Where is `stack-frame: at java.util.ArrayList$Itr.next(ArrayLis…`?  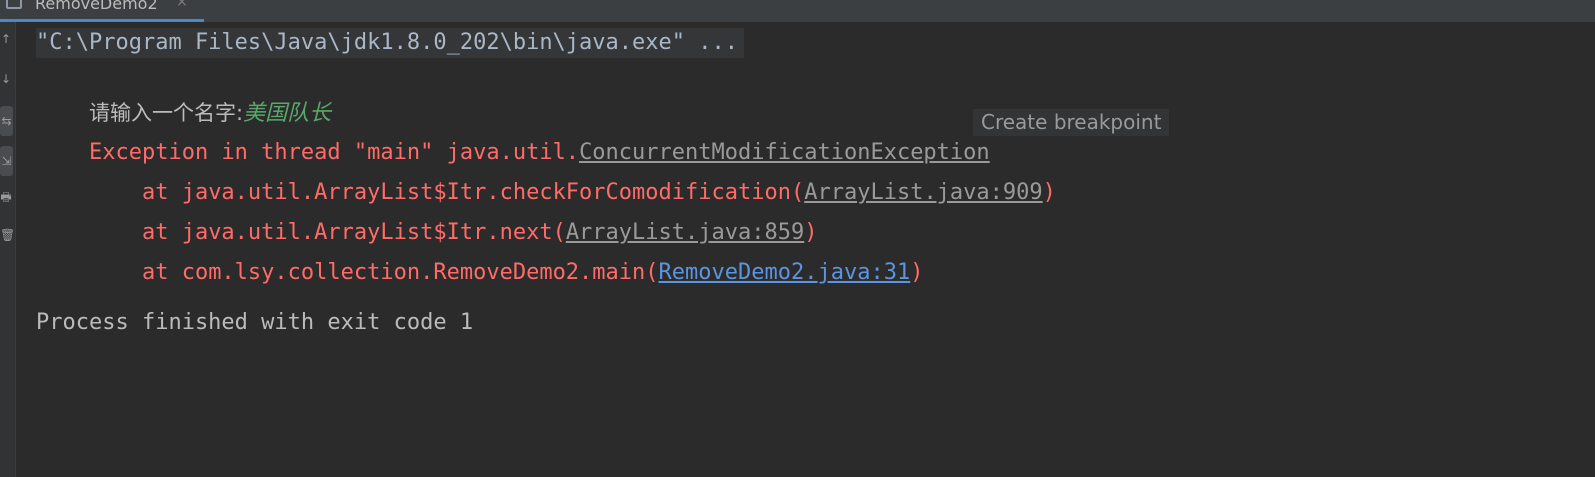 stack-frame: at java.util.ArrayList$Itr.next(ArrayLis… is located at coordinates (427, 216).